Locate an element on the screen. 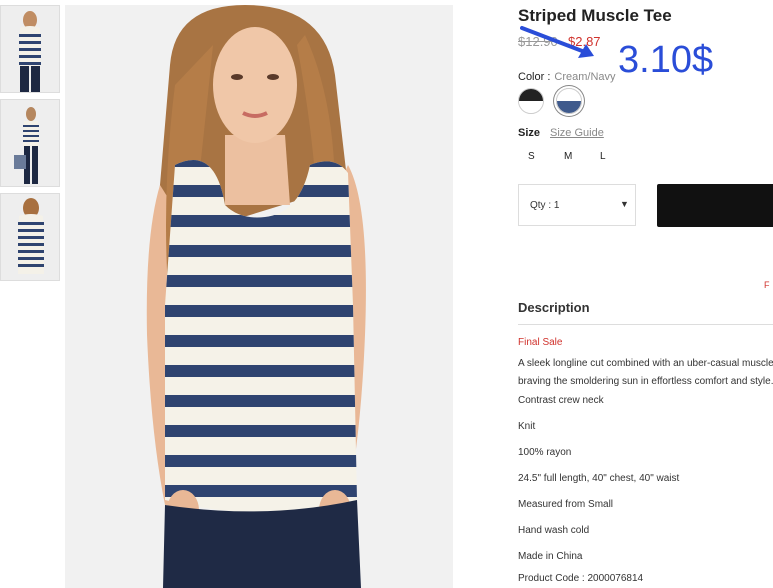 The image size is (773, 588). product-code: Product Code : 2000076814 is located at coordinates (581, 578).